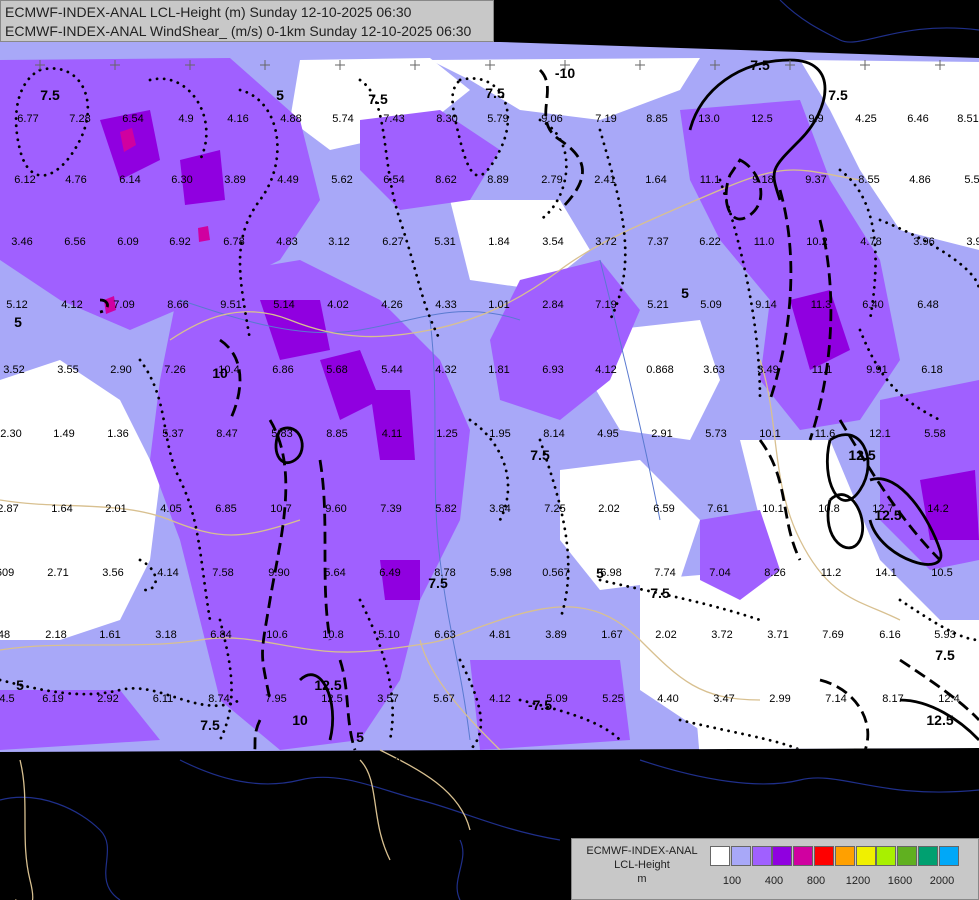 The image size is (979, 900). I want to click on grid-value-label: 8.74, so click(218, 699).